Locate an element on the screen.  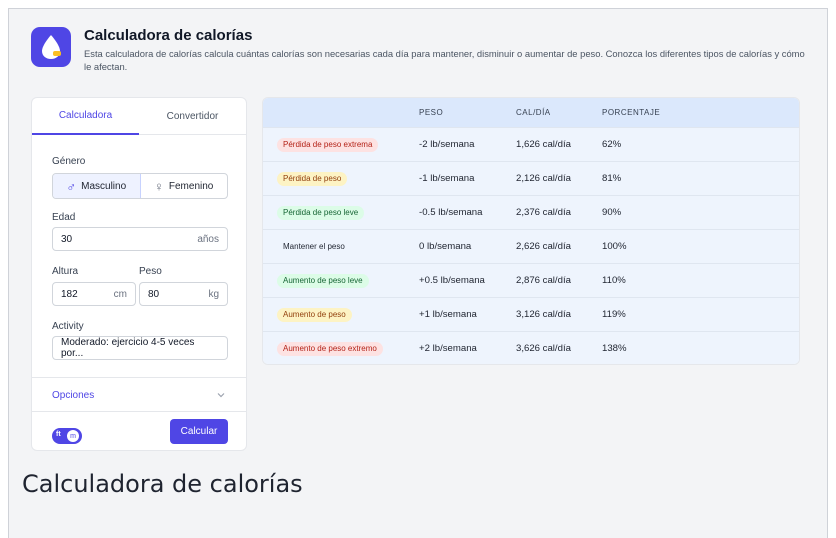
goal-badge: Mantener el peso is located at coordinates (314, 246).